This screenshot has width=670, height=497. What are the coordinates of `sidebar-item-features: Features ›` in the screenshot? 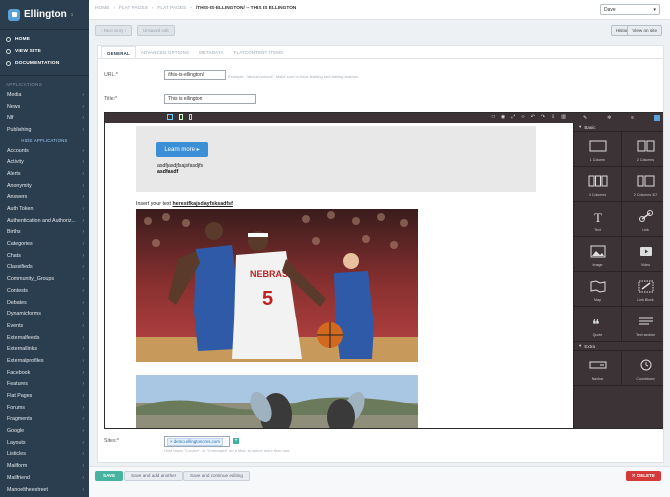 It's located at (44, 385).